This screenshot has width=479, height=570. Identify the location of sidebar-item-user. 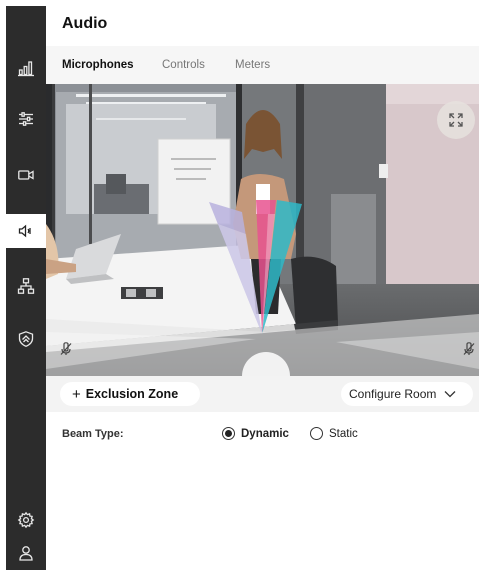
(26, 553).